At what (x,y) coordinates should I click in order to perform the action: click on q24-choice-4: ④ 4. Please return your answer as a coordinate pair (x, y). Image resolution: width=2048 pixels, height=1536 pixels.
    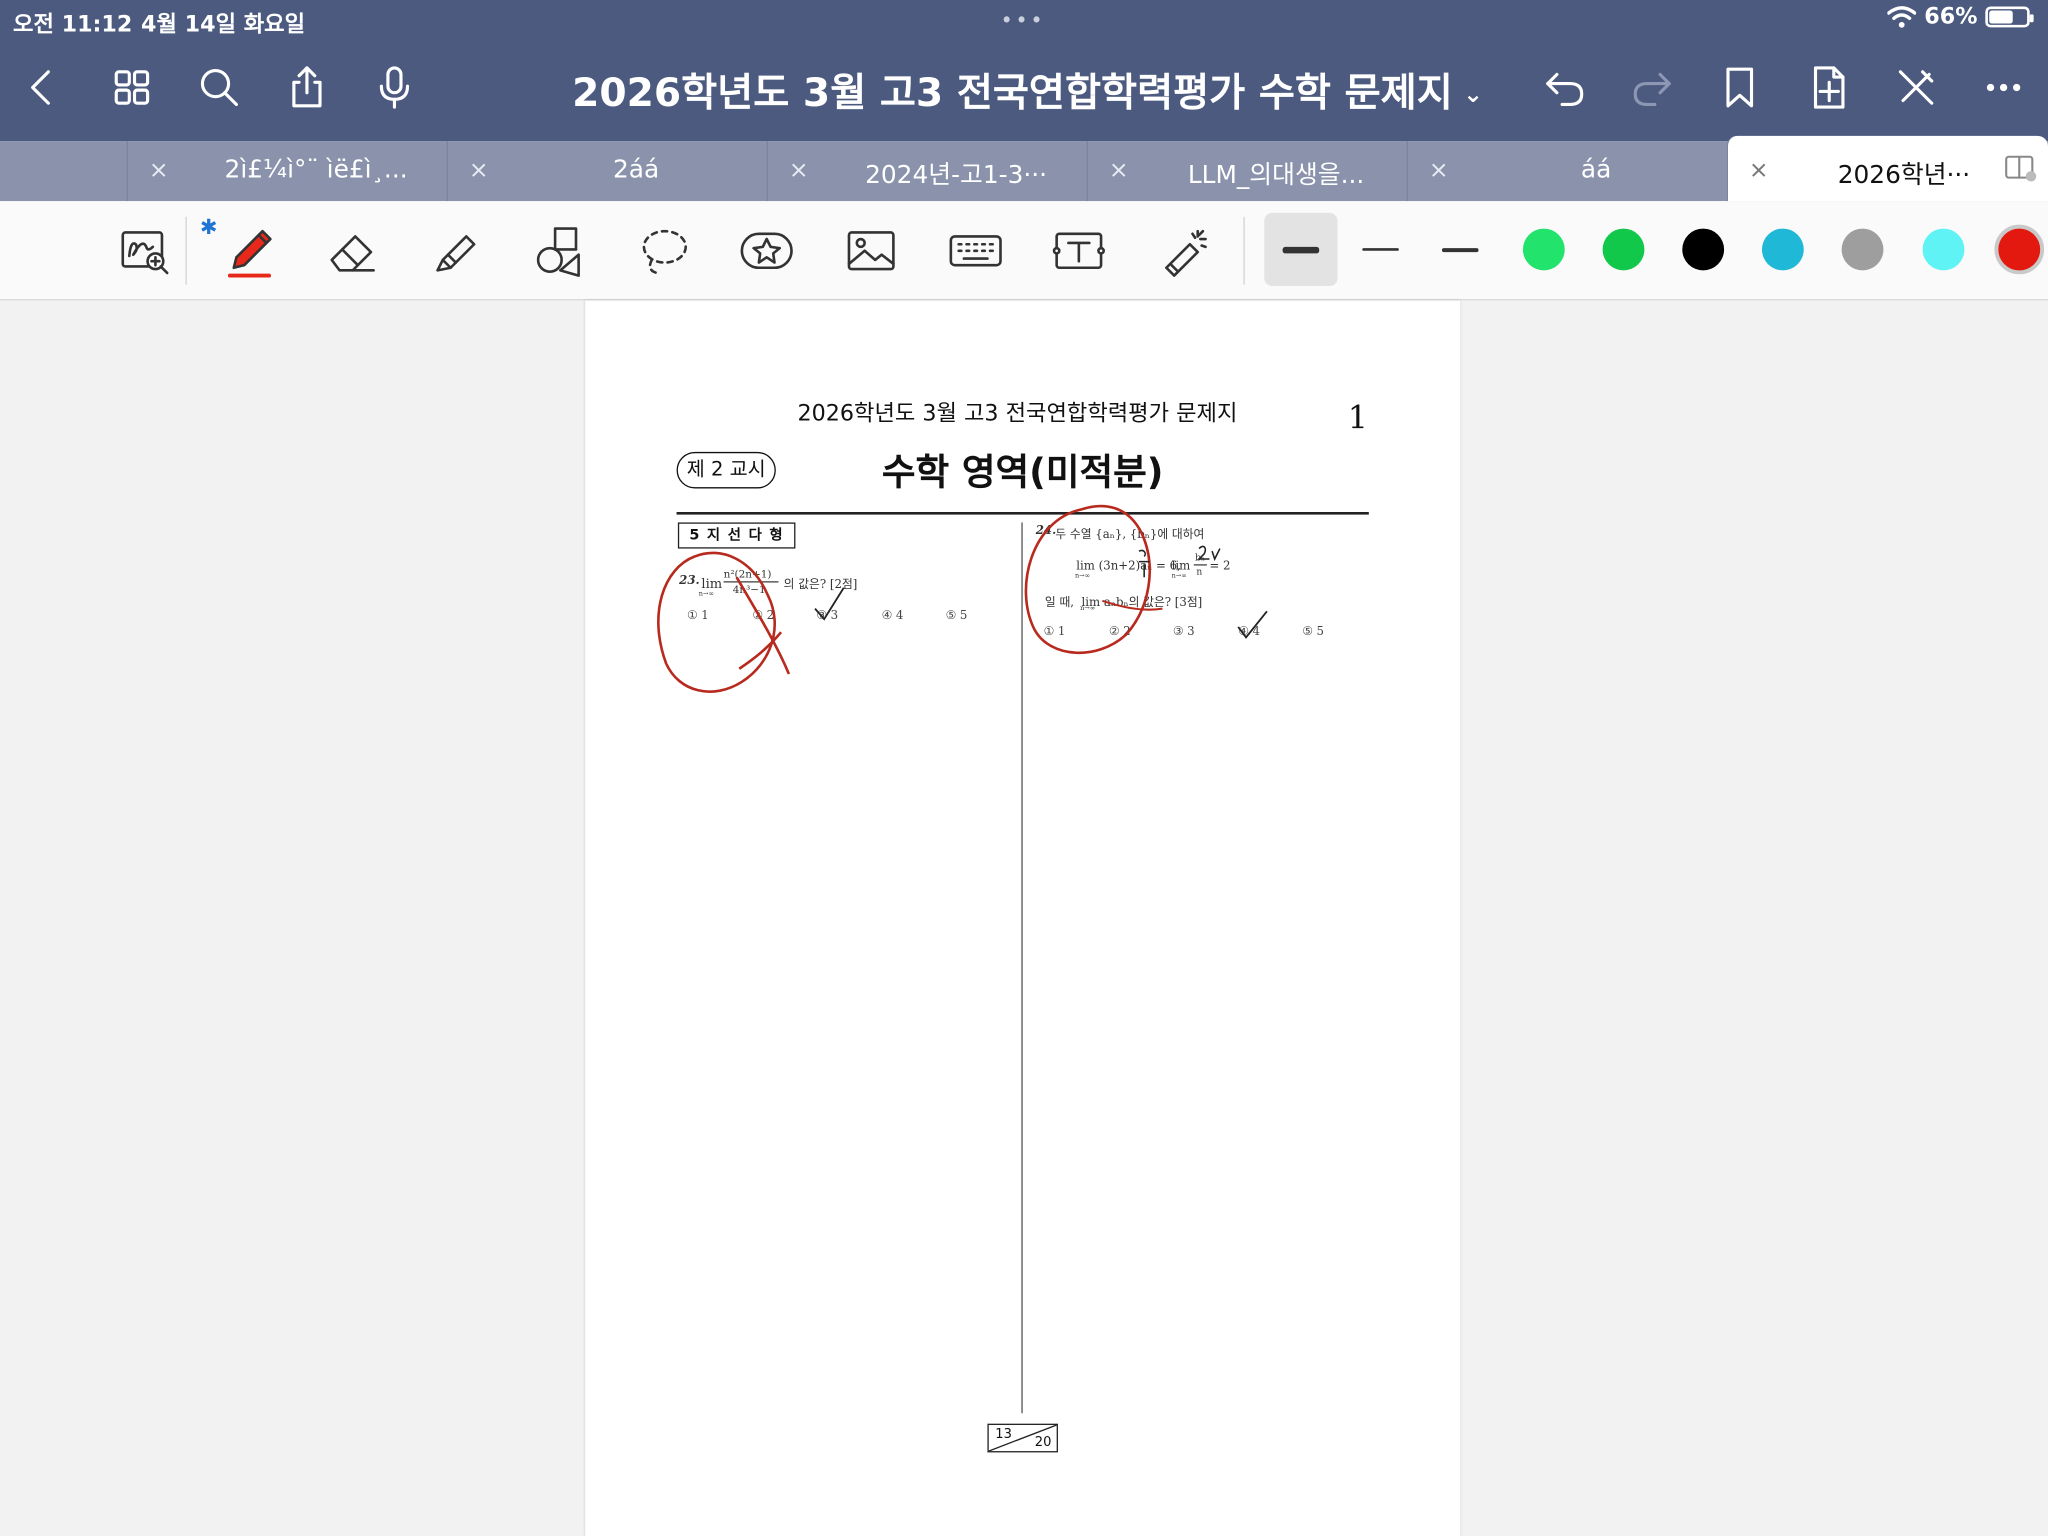
    Looking at the image, I should click on (1249, 632).